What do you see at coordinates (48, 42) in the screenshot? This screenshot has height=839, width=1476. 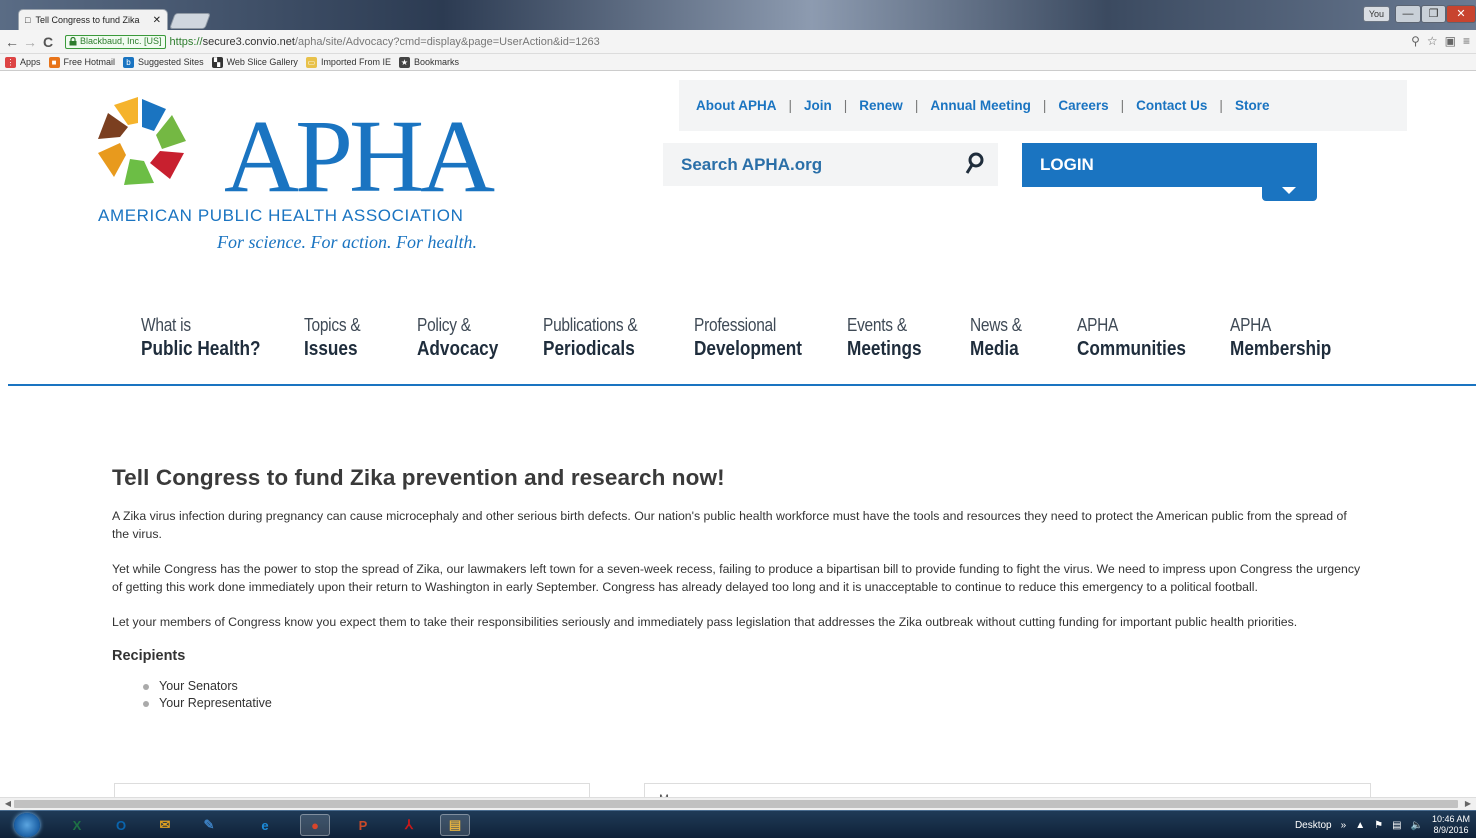 I see `reload-icon: C` at bounding box center [48, 42].